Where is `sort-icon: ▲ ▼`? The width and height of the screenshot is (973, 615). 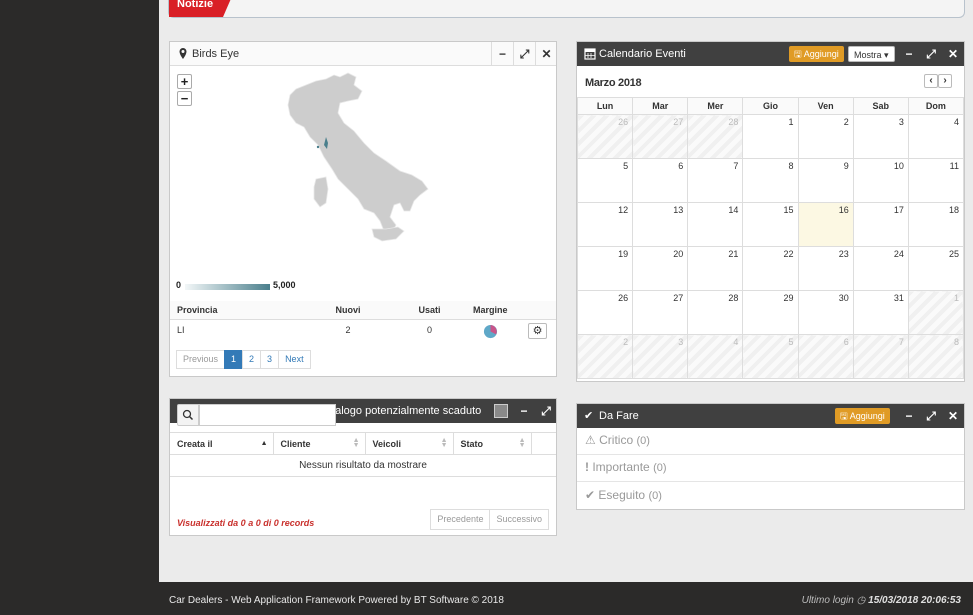 sort-icon: ▲ ▼ is located at coordinates (356, 443).